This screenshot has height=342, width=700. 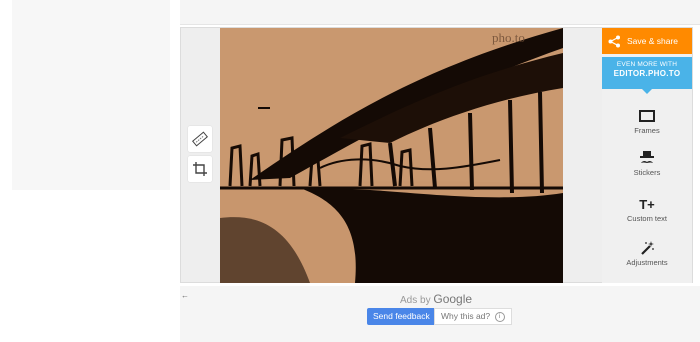 I want to click on menu-item-custom-text: T+ Custom text, so click(x=647, y=210).